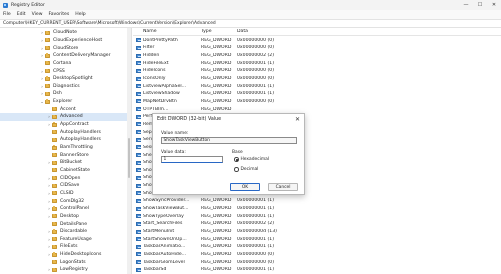 The image size is (501, 274). I want to click on tree-item-fileexts: › FileExts, so click(63, 247).